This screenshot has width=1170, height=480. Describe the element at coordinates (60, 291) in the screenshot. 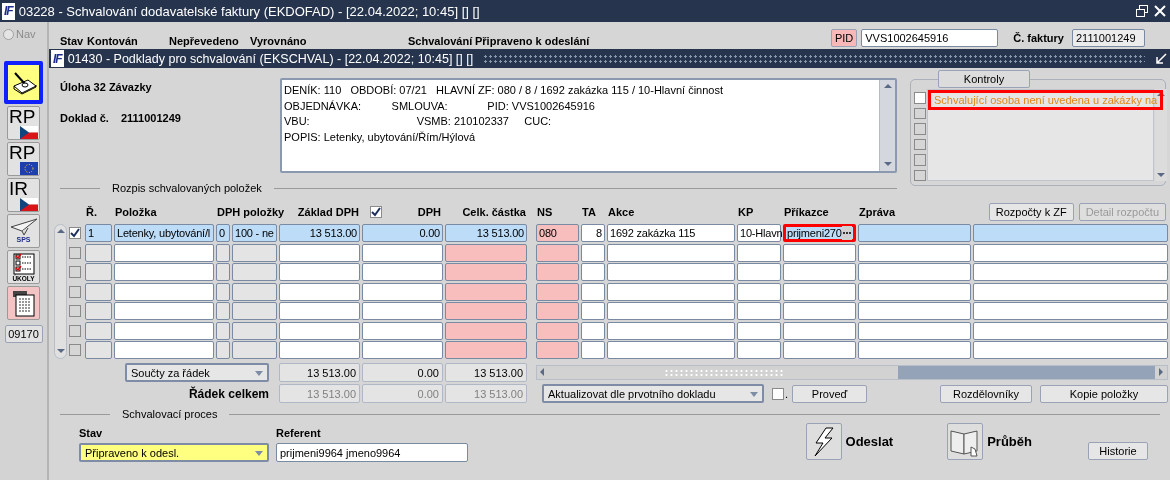

I see `table-scrollbar` at that location.